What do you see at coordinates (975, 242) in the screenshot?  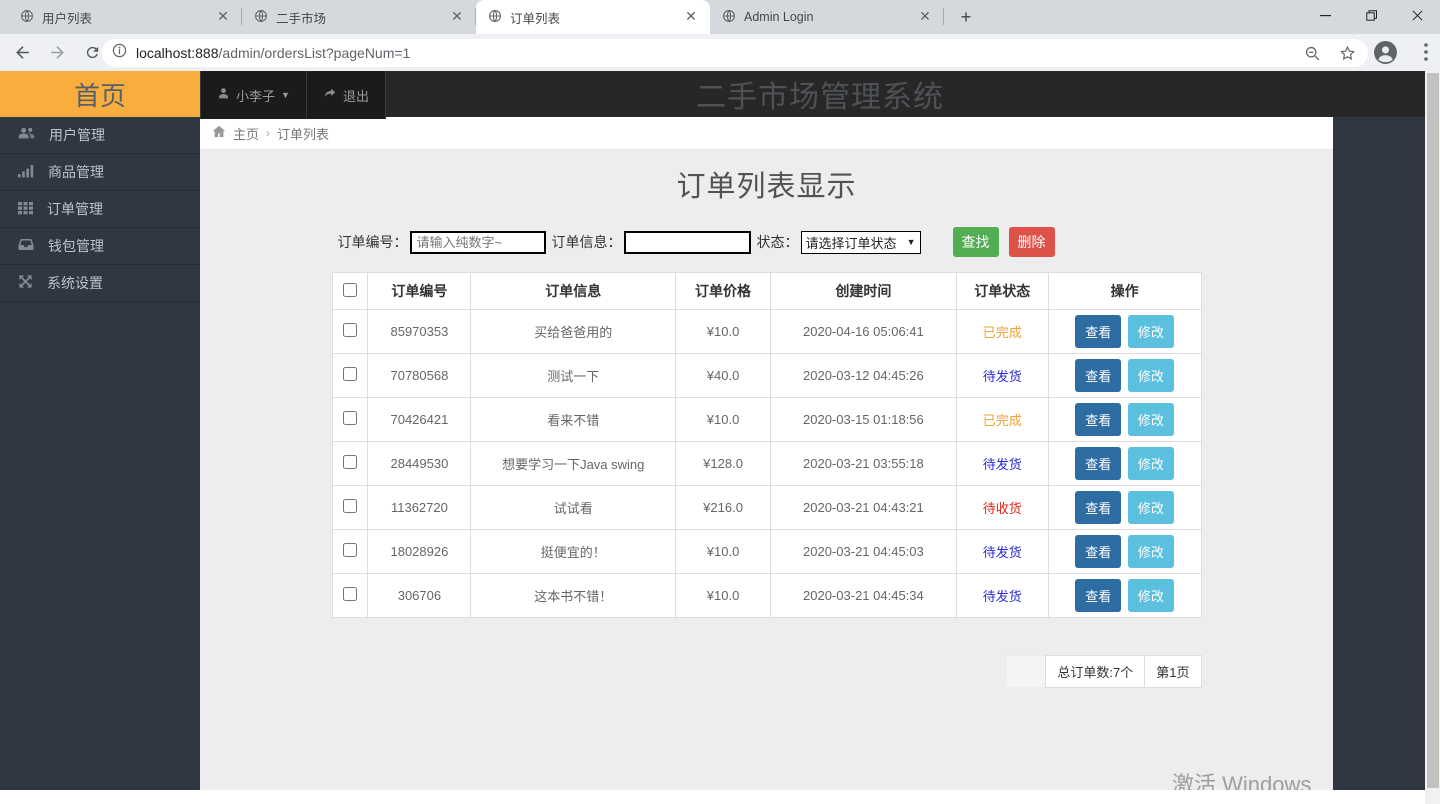 I see `search-button: 查找` at bounding box center [975, 242].